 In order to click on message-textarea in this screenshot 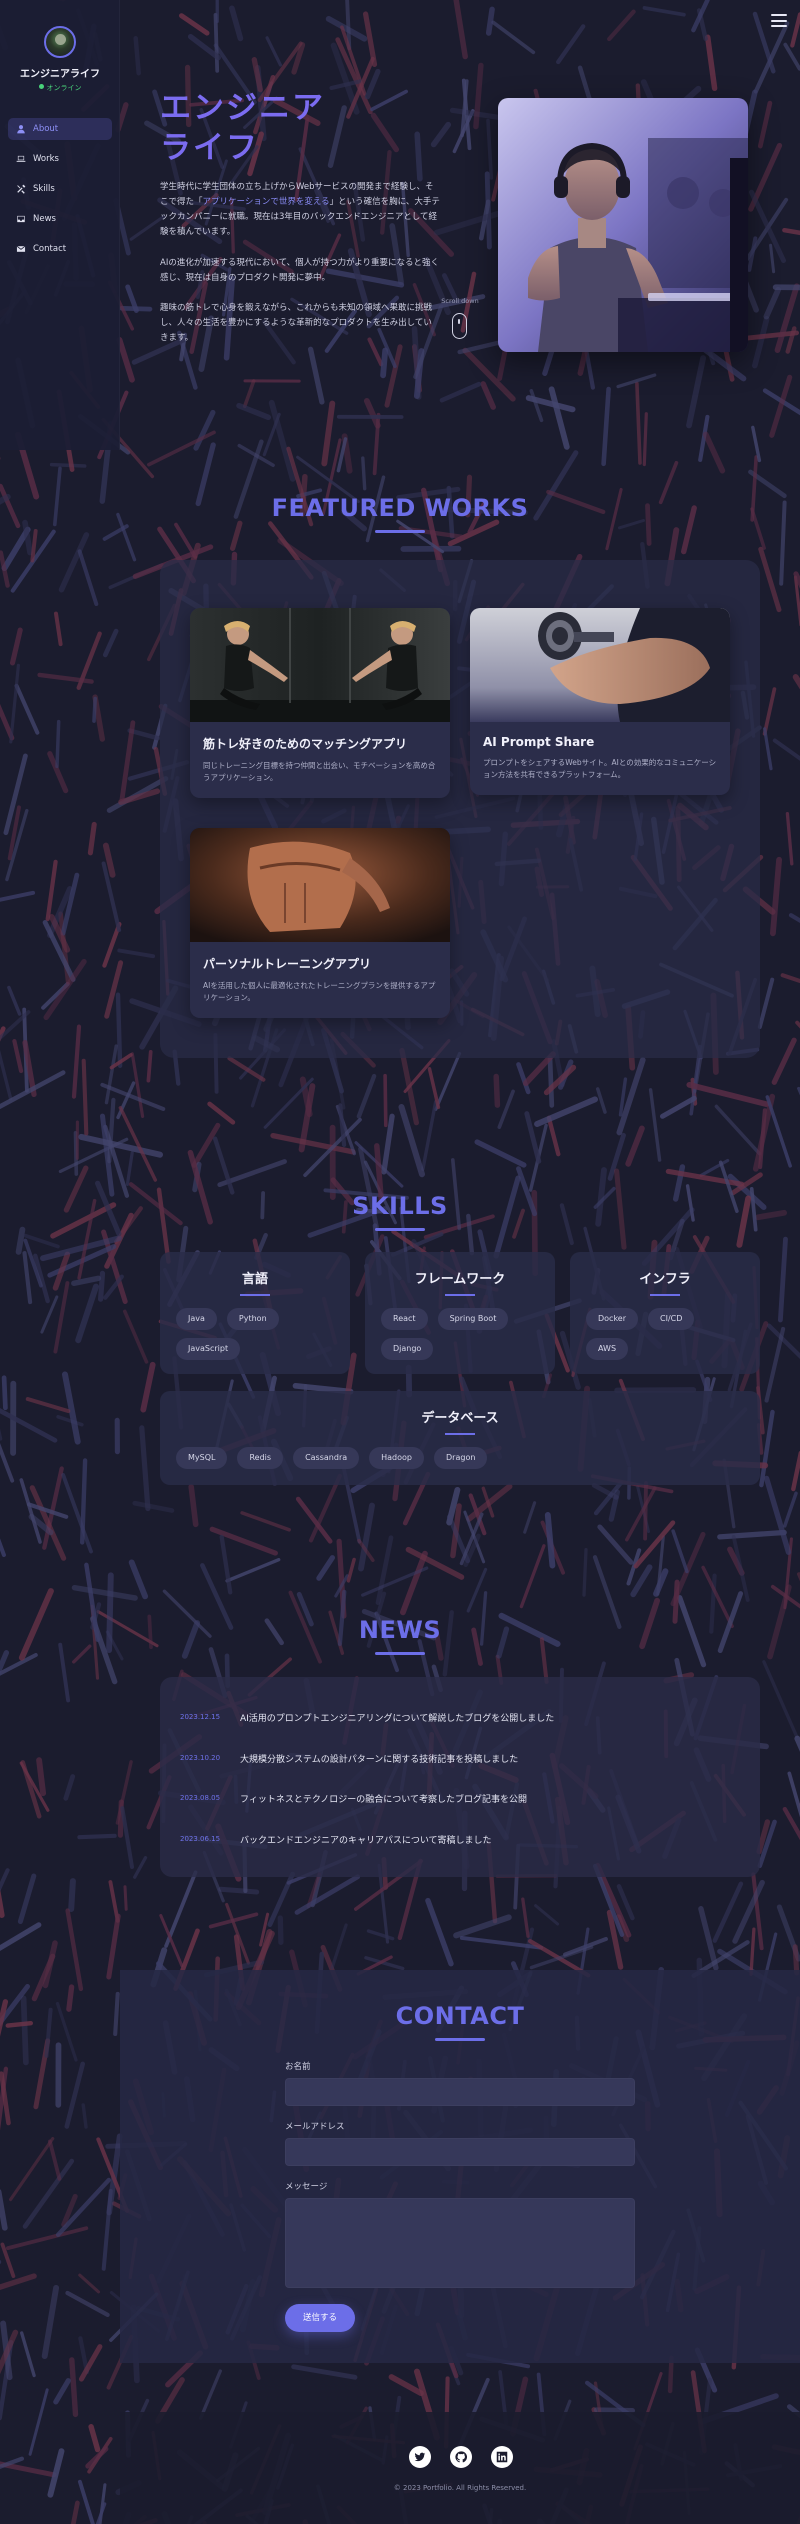, I will do `click(460, 2243)`.